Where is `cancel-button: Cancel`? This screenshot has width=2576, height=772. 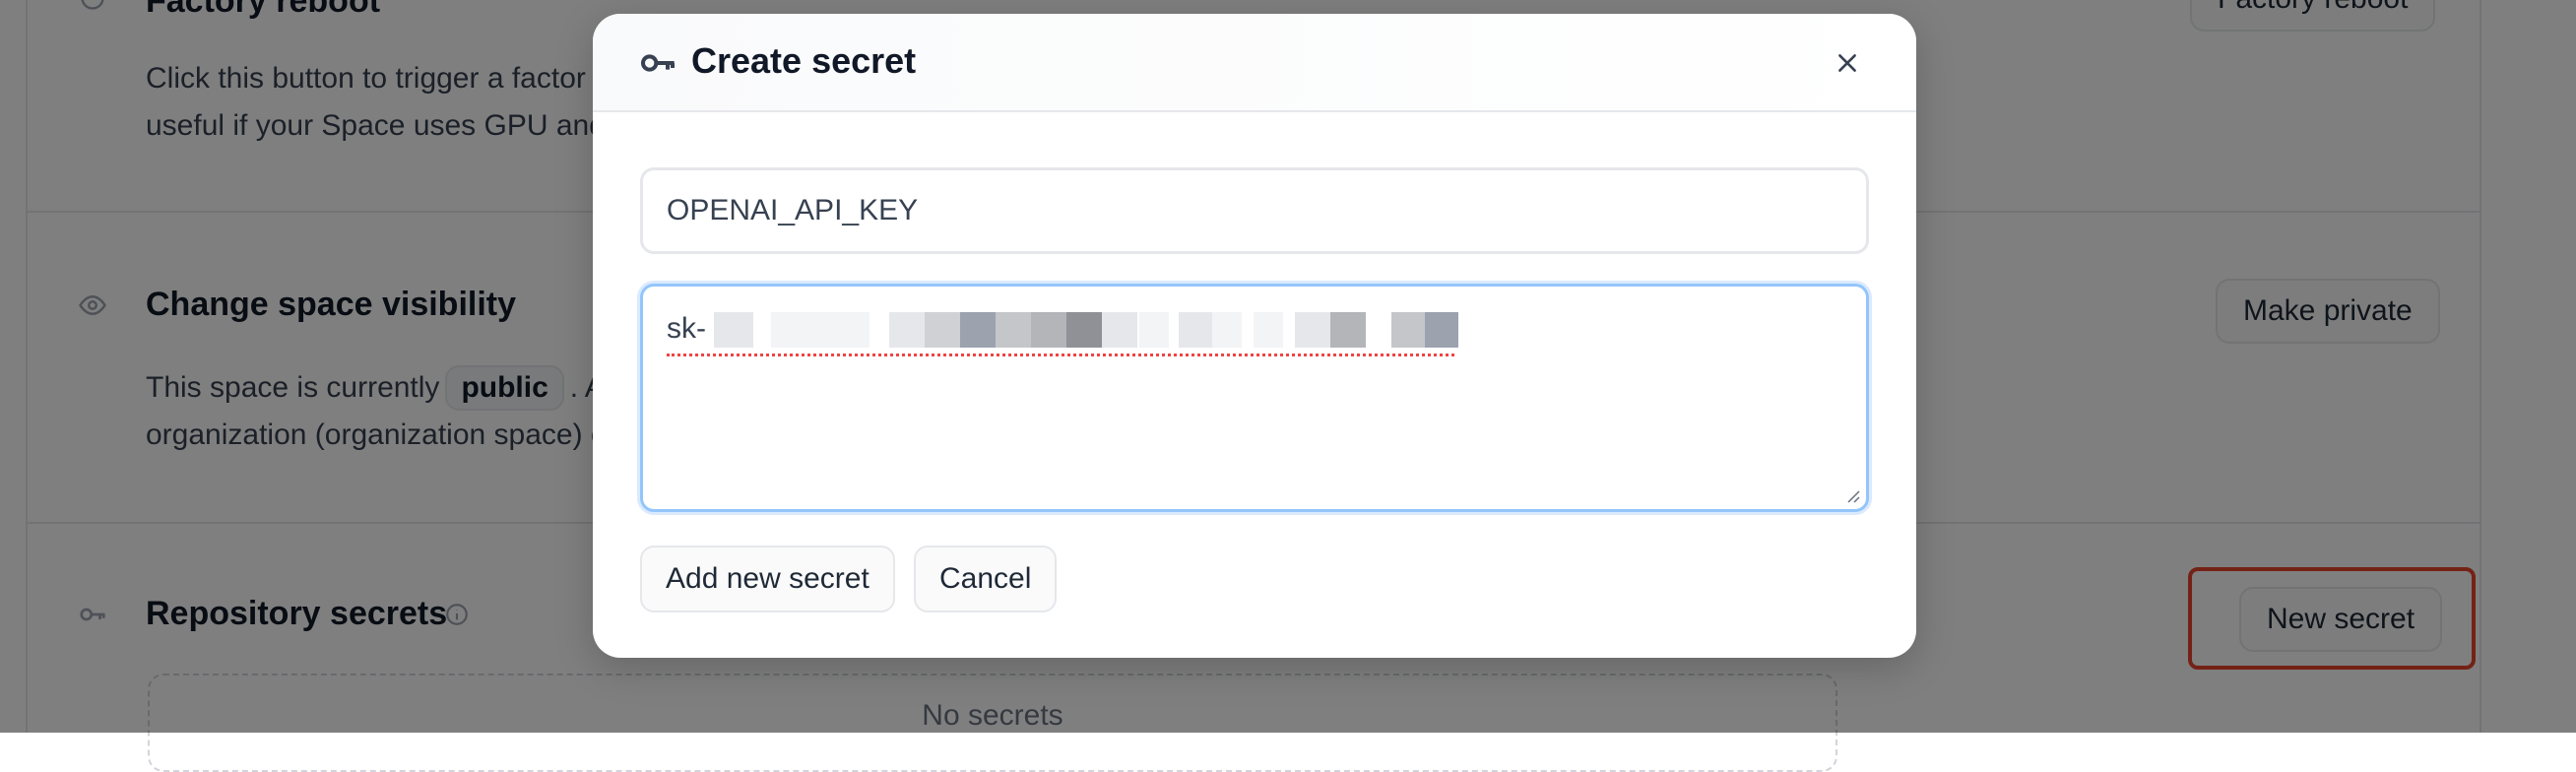 cancel-button: Cancel is located at coordinates (986, 579).